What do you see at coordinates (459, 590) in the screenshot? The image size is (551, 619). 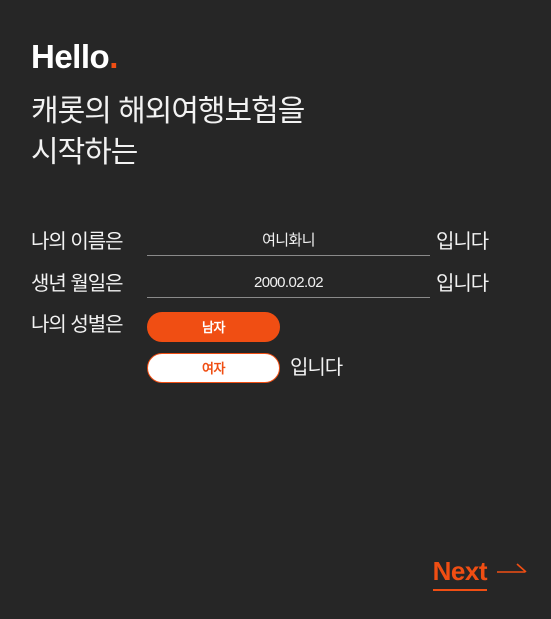 I see `next-underline` at bounding box center [459, 590].